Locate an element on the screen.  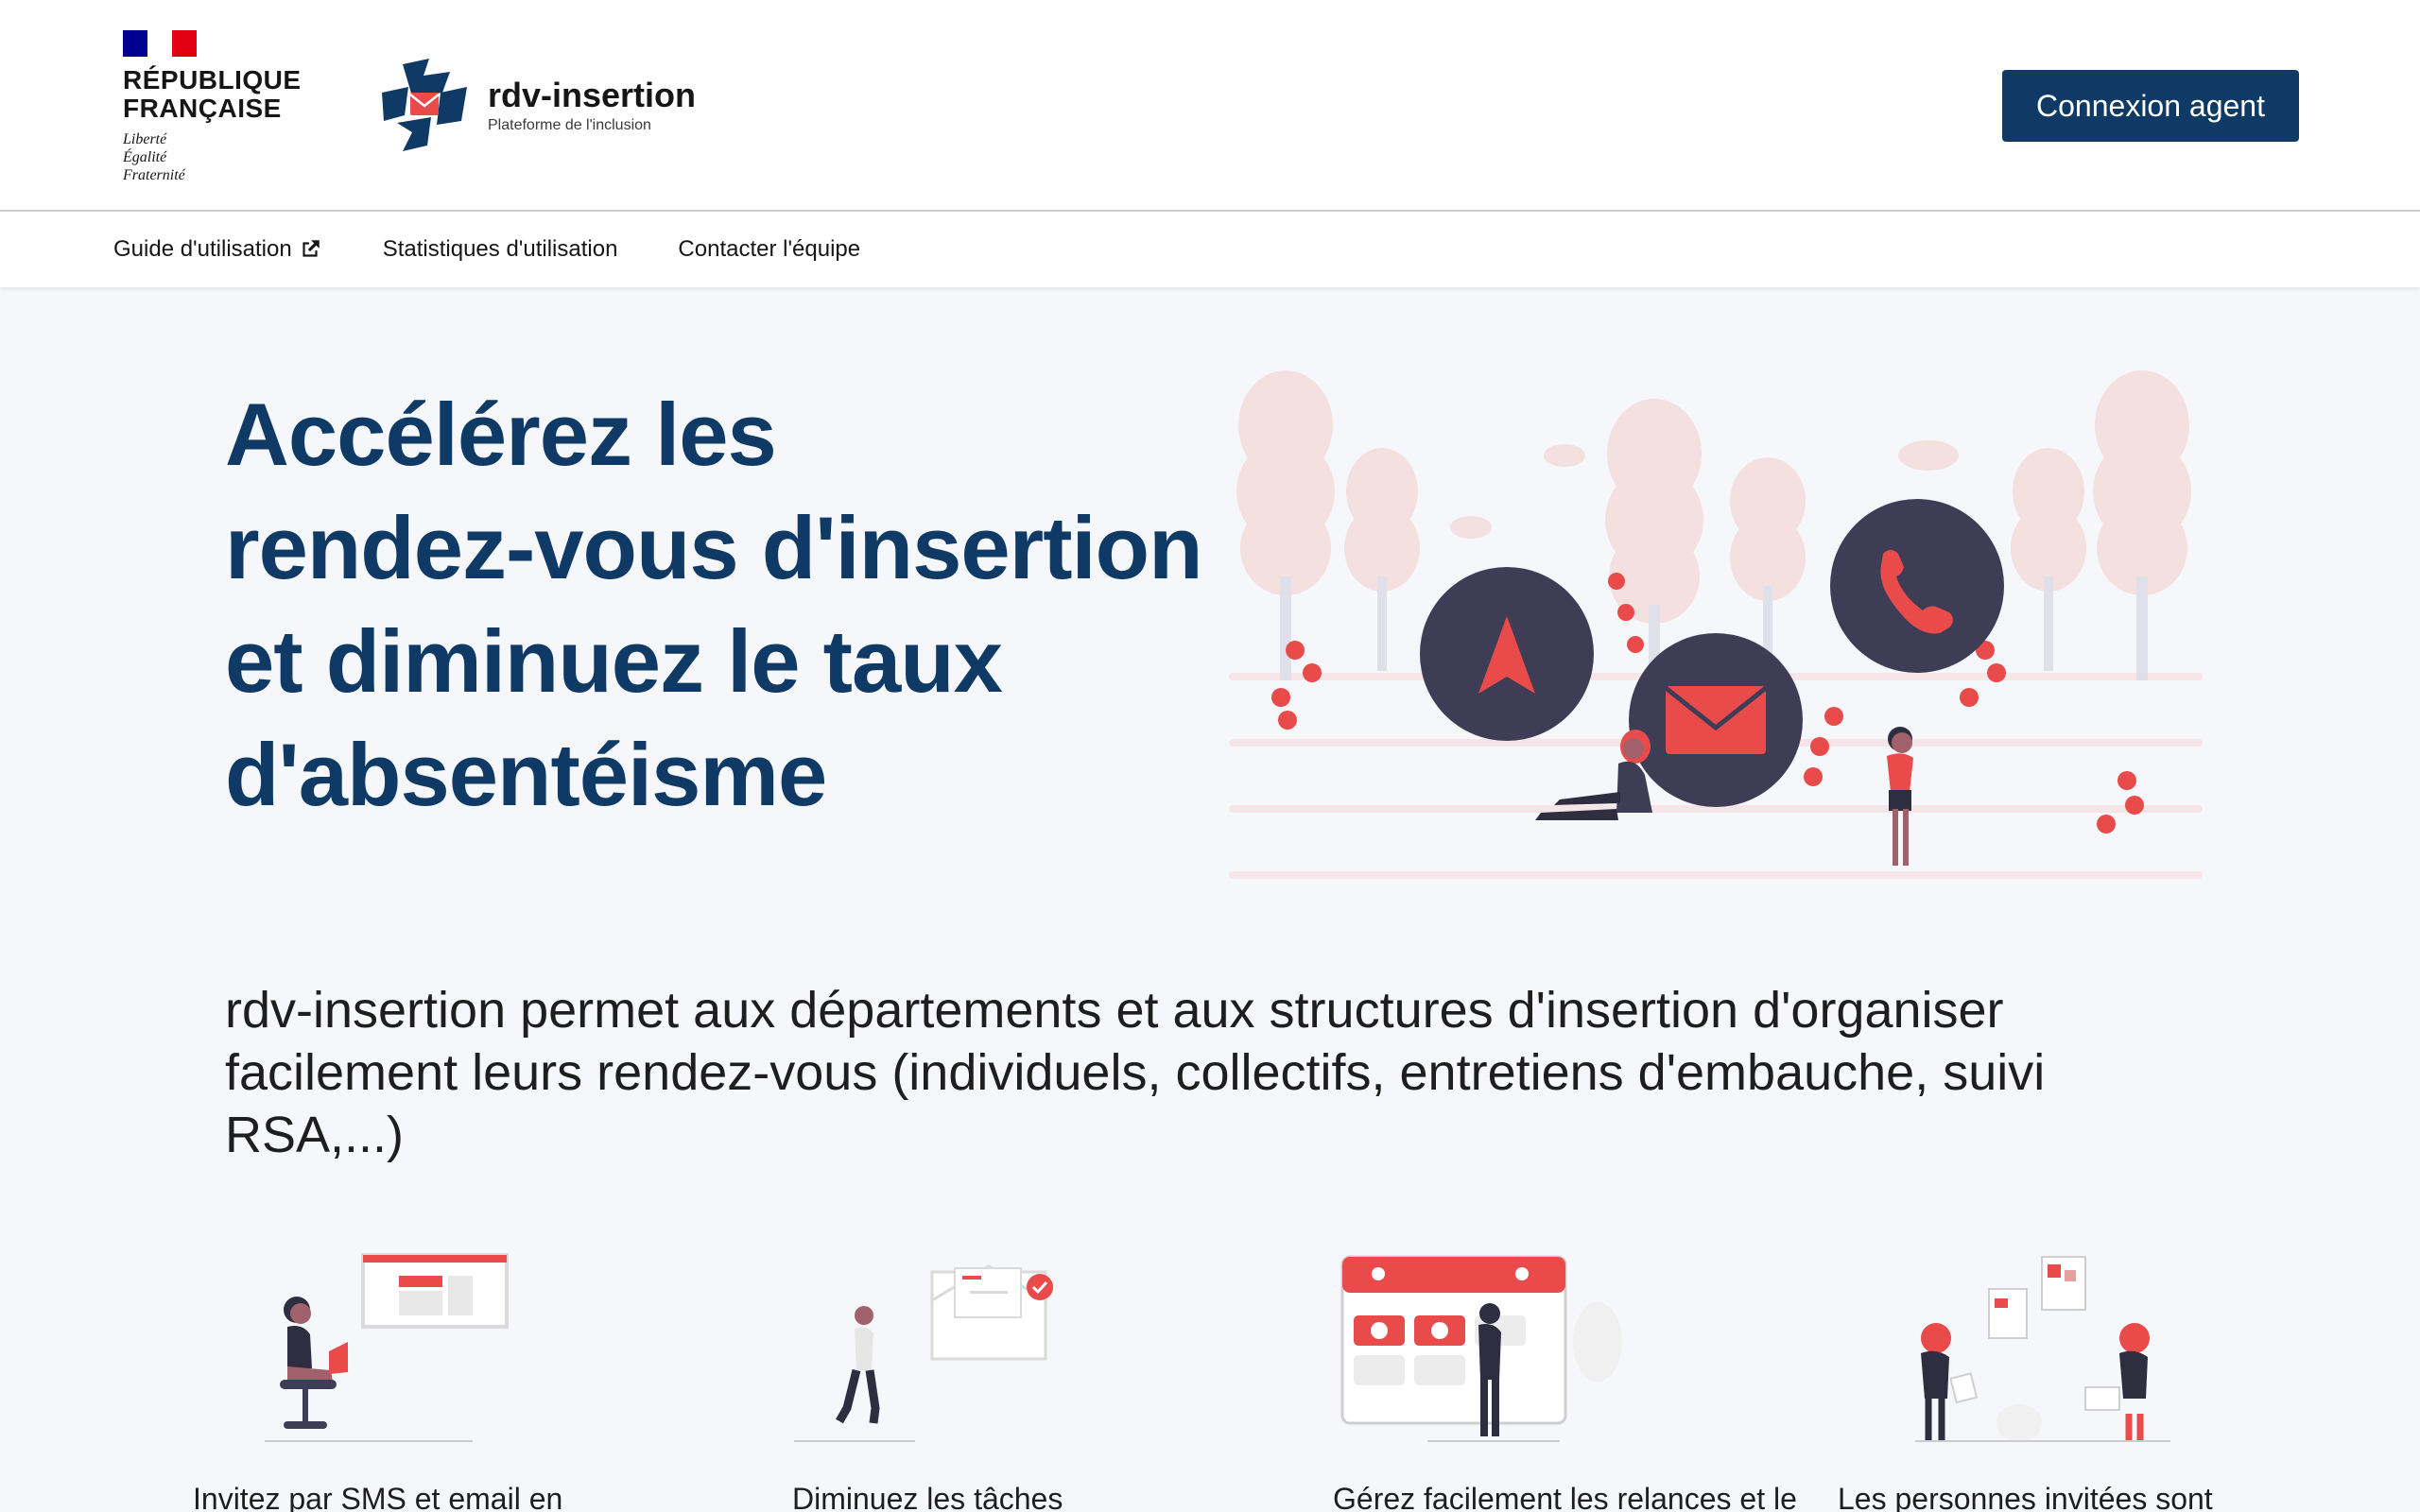
nav-item-guide: Guide d'utilisation is located at coordinates (218, 249).